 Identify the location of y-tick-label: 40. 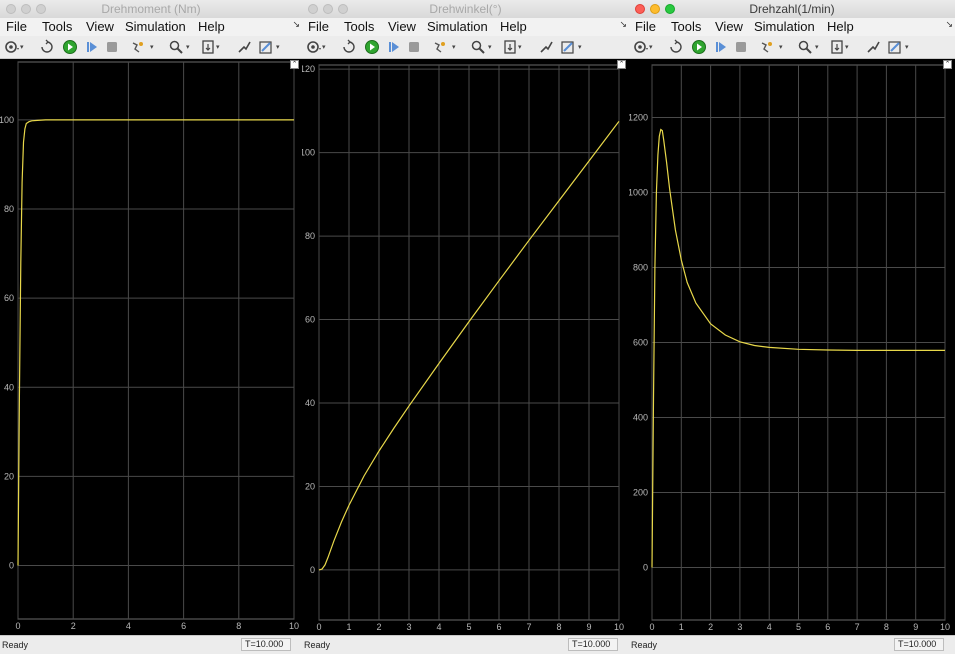
(9, 387).